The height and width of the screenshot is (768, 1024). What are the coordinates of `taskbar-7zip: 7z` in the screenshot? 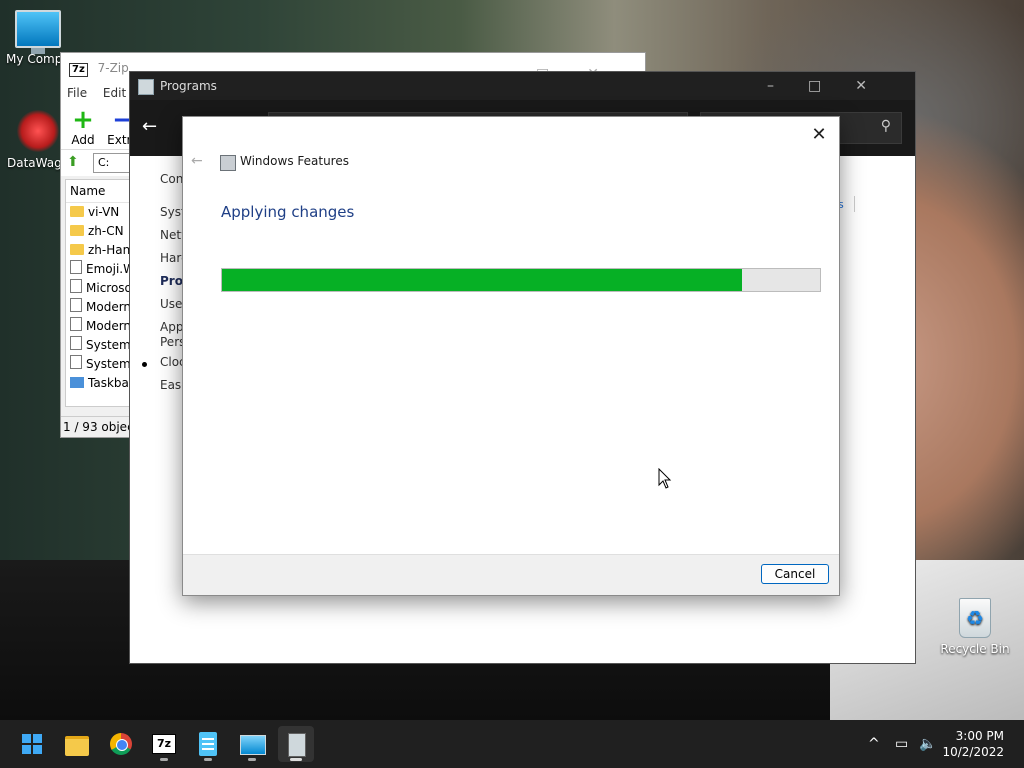 It's located at (164, 744).